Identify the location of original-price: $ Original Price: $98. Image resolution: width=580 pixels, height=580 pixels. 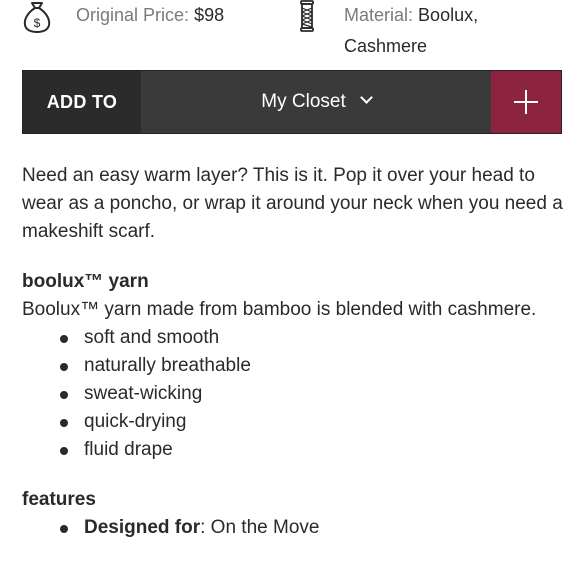
(123, 17).